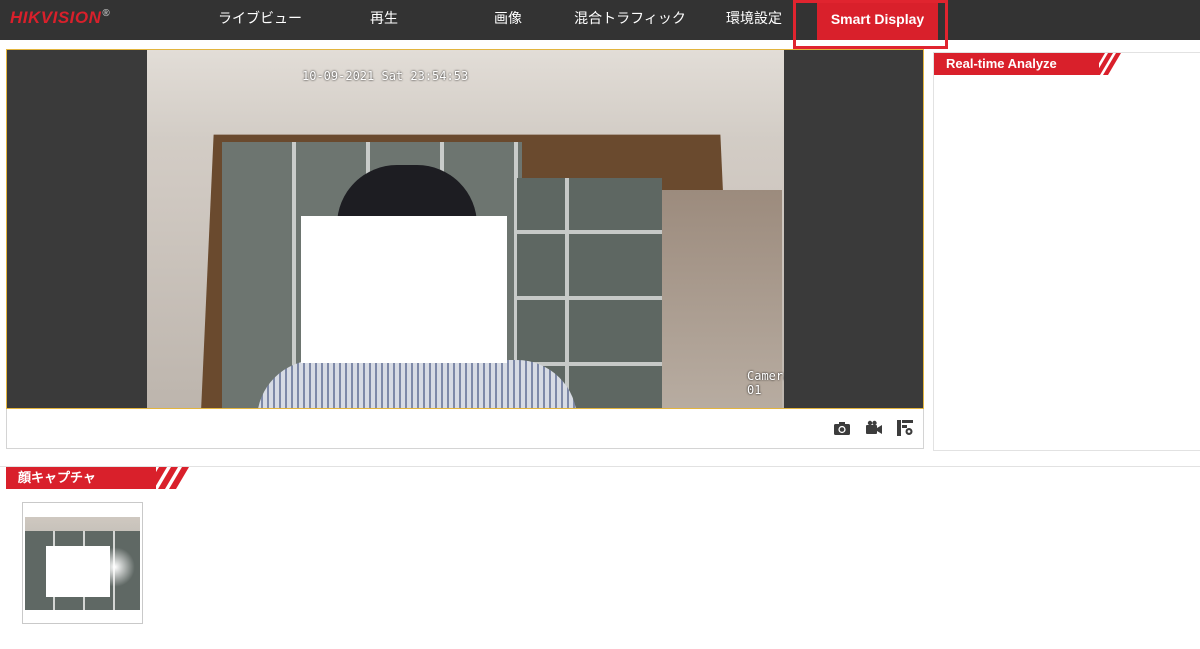 The image size is (1200, 649). Describe the element at coordinates (1066, 251) in the screenshot. I see `realtime-analyze-panel: Real-time Analyze` at that location.